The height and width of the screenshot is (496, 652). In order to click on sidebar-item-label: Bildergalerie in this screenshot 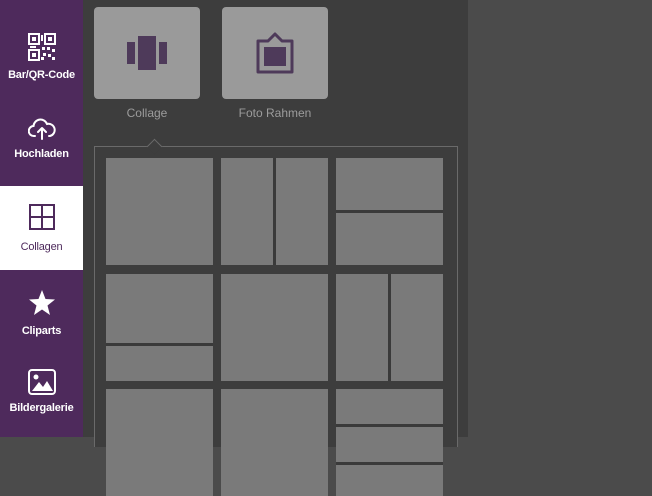, I will do `click(41, 408)`.